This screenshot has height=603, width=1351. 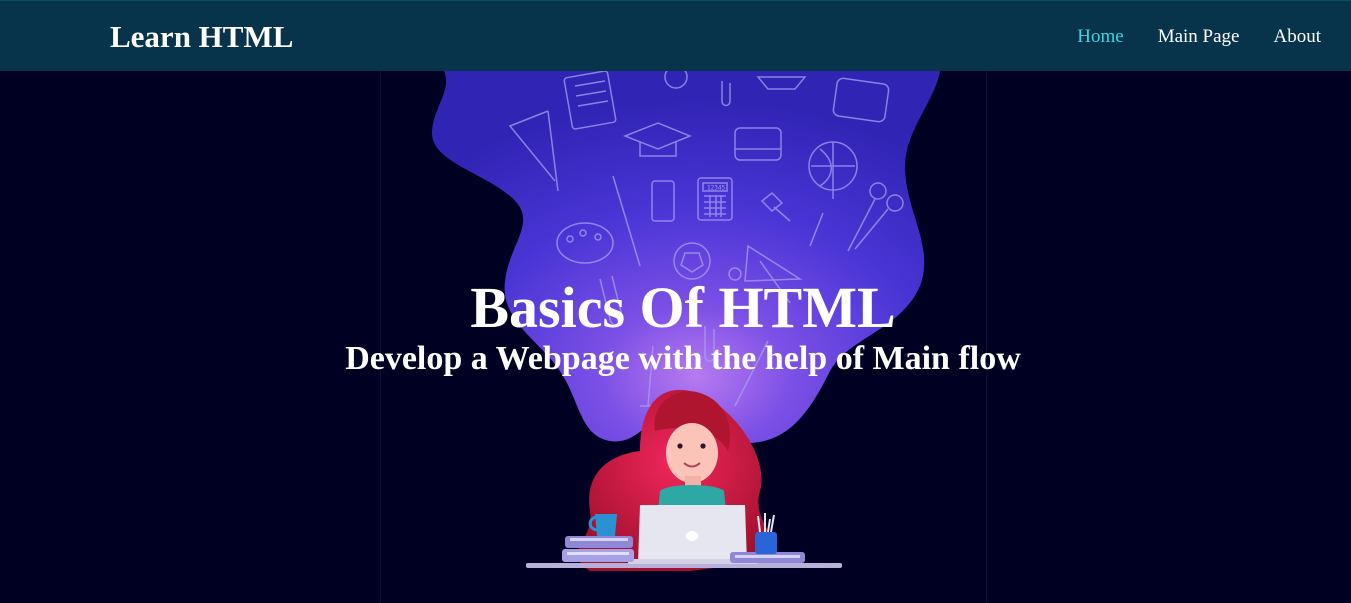 What do you see at coordinates (683, 307) in the screenshot?
I see `hero-title: Basics Of HTML` at bounding box center [683, 307].